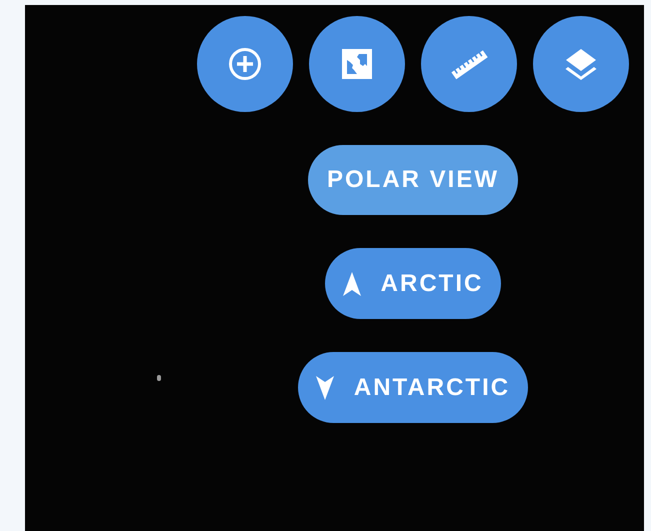 Image resolution: width=651 pixels, height=531 pixels. What do you see at coordinates (325, 388) in the screenshot?
I see `south-arrow-icon` at bounding box center [325, 388].